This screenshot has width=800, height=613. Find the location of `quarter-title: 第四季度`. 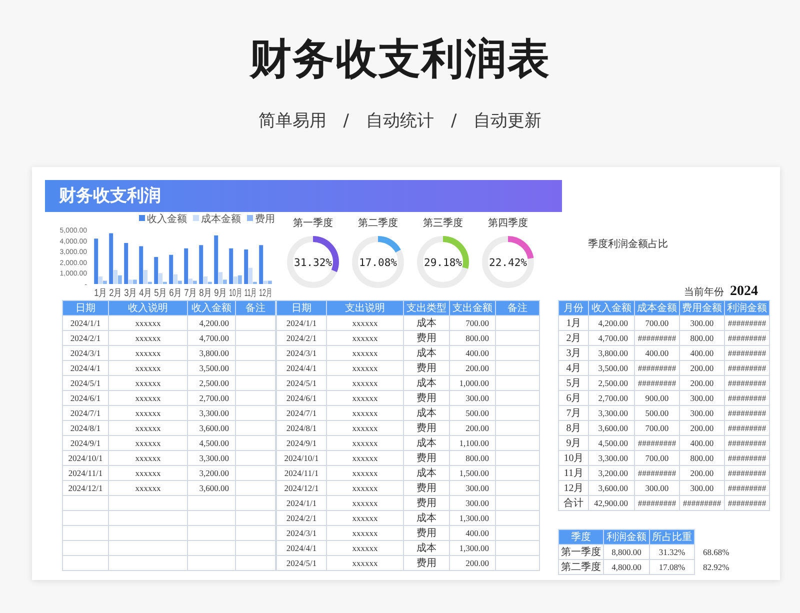

quarter-title: 第四季度 is located at coordinates (508, 224).